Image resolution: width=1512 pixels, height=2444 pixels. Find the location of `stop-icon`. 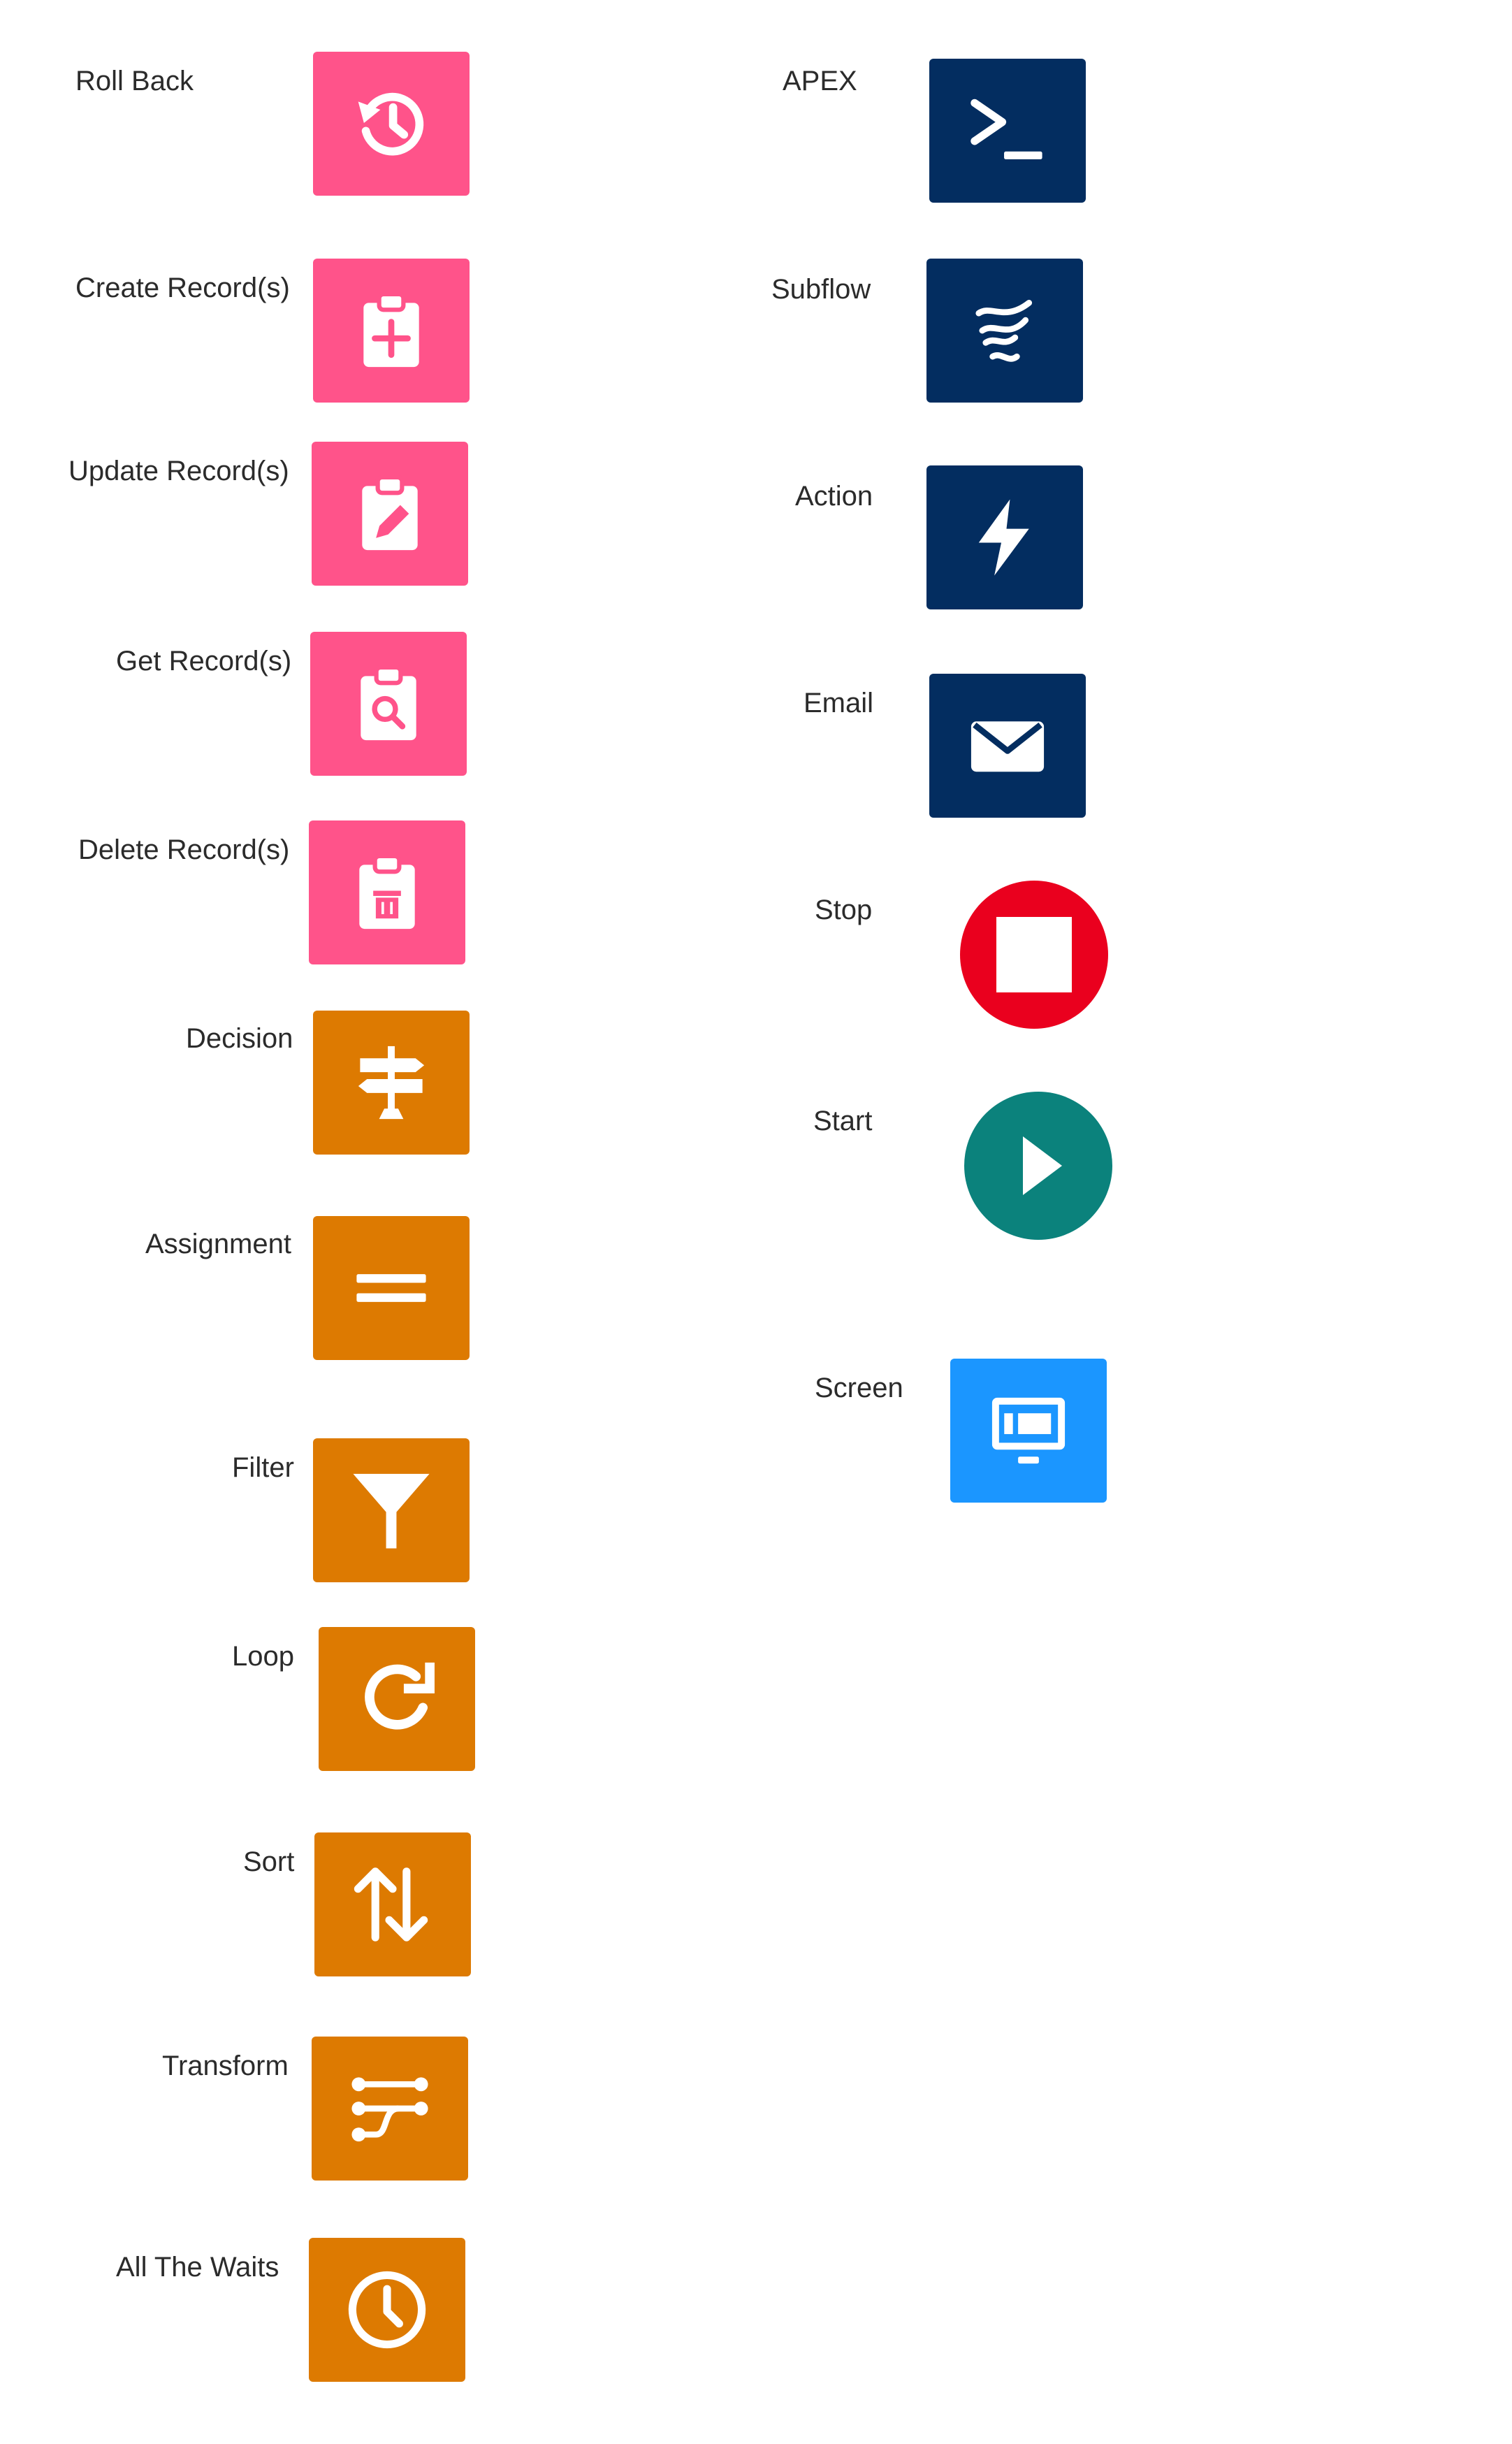

stop-icon is located at coordinates (1034, 955).